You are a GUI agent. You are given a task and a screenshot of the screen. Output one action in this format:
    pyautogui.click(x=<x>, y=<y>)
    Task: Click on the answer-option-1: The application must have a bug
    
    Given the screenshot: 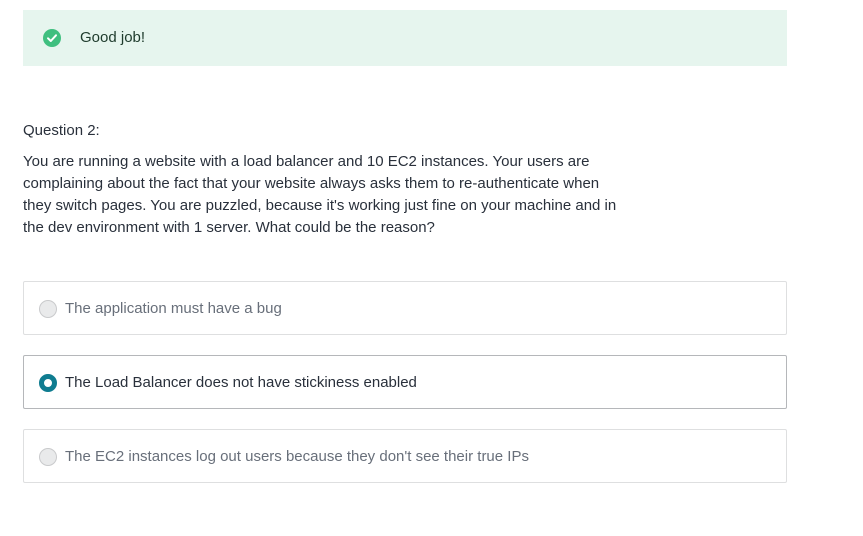 What is the action you would take?
    pyautogui.click(x=405, y=308)
    